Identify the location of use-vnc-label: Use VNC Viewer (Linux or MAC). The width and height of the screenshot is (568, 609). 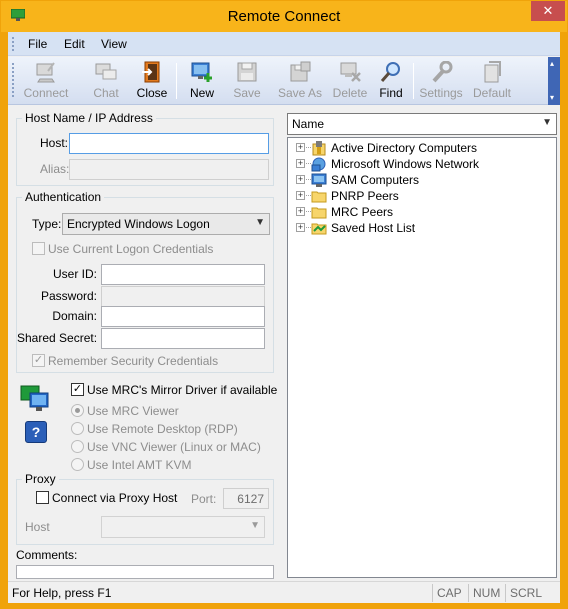
(174, 447).